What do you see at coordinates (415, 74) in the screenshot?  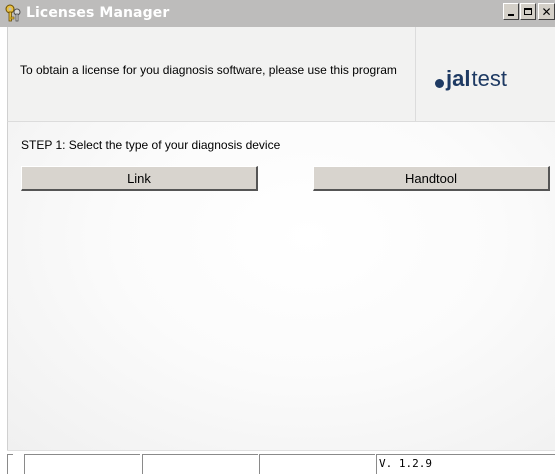 I see `header-divider` at bounding box center [415, 74].